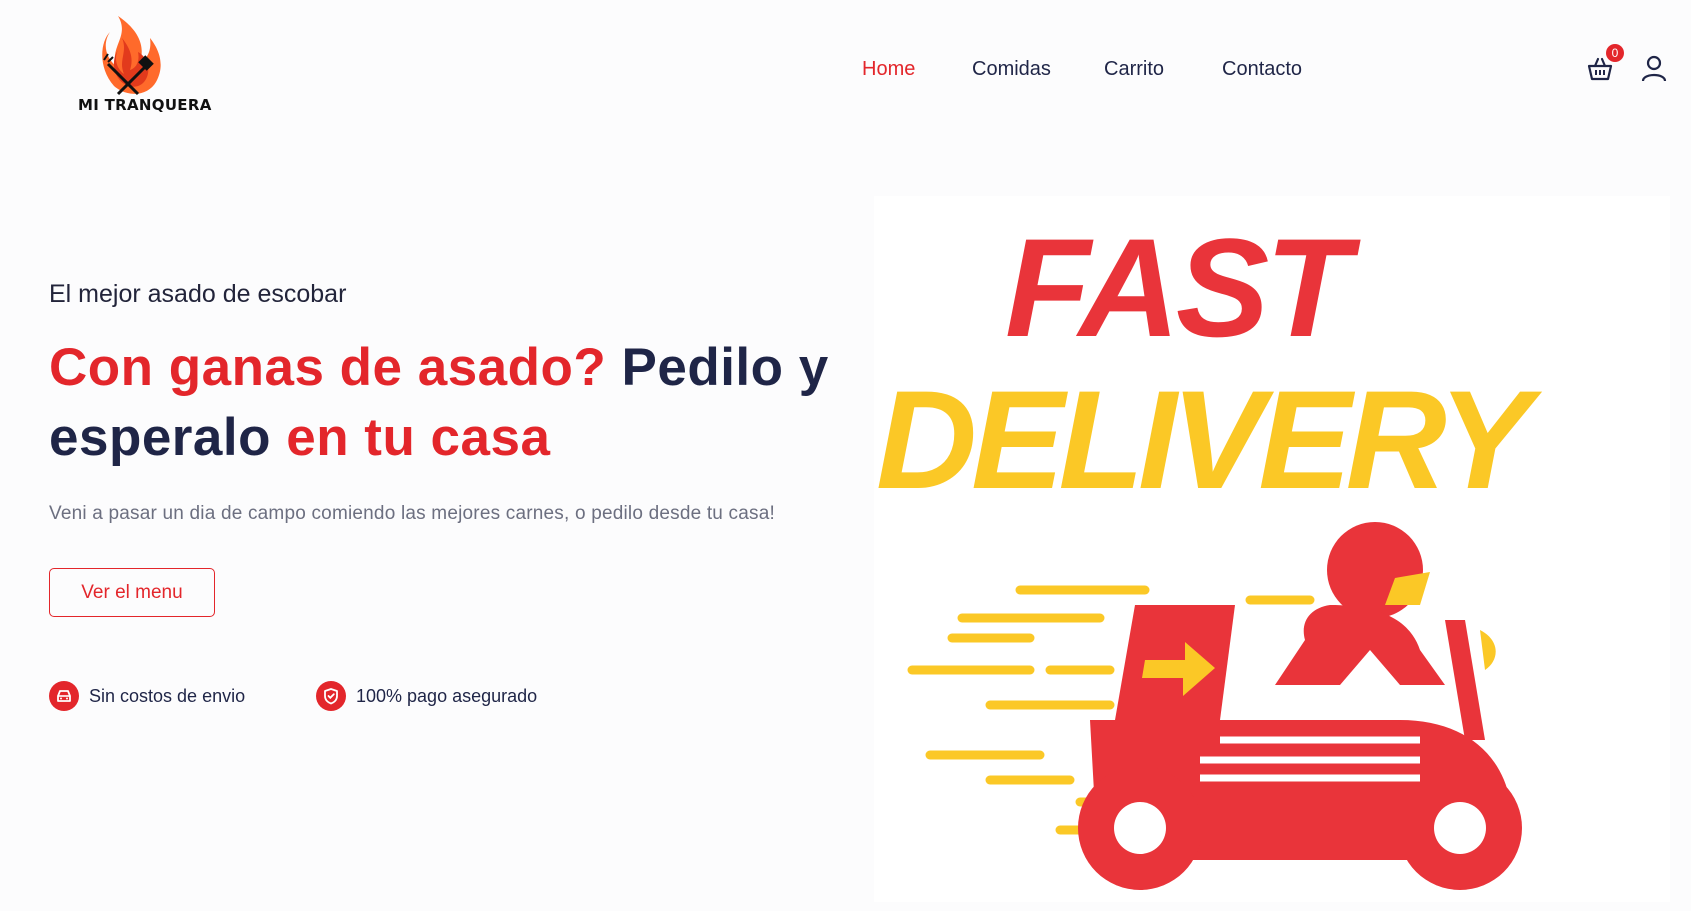 The width and height of the screenshot is (1691, 911). Describe the element at coordinates (447, 695) in the screenshot. I see `feature-label: 100% pago asegurado` at that location.